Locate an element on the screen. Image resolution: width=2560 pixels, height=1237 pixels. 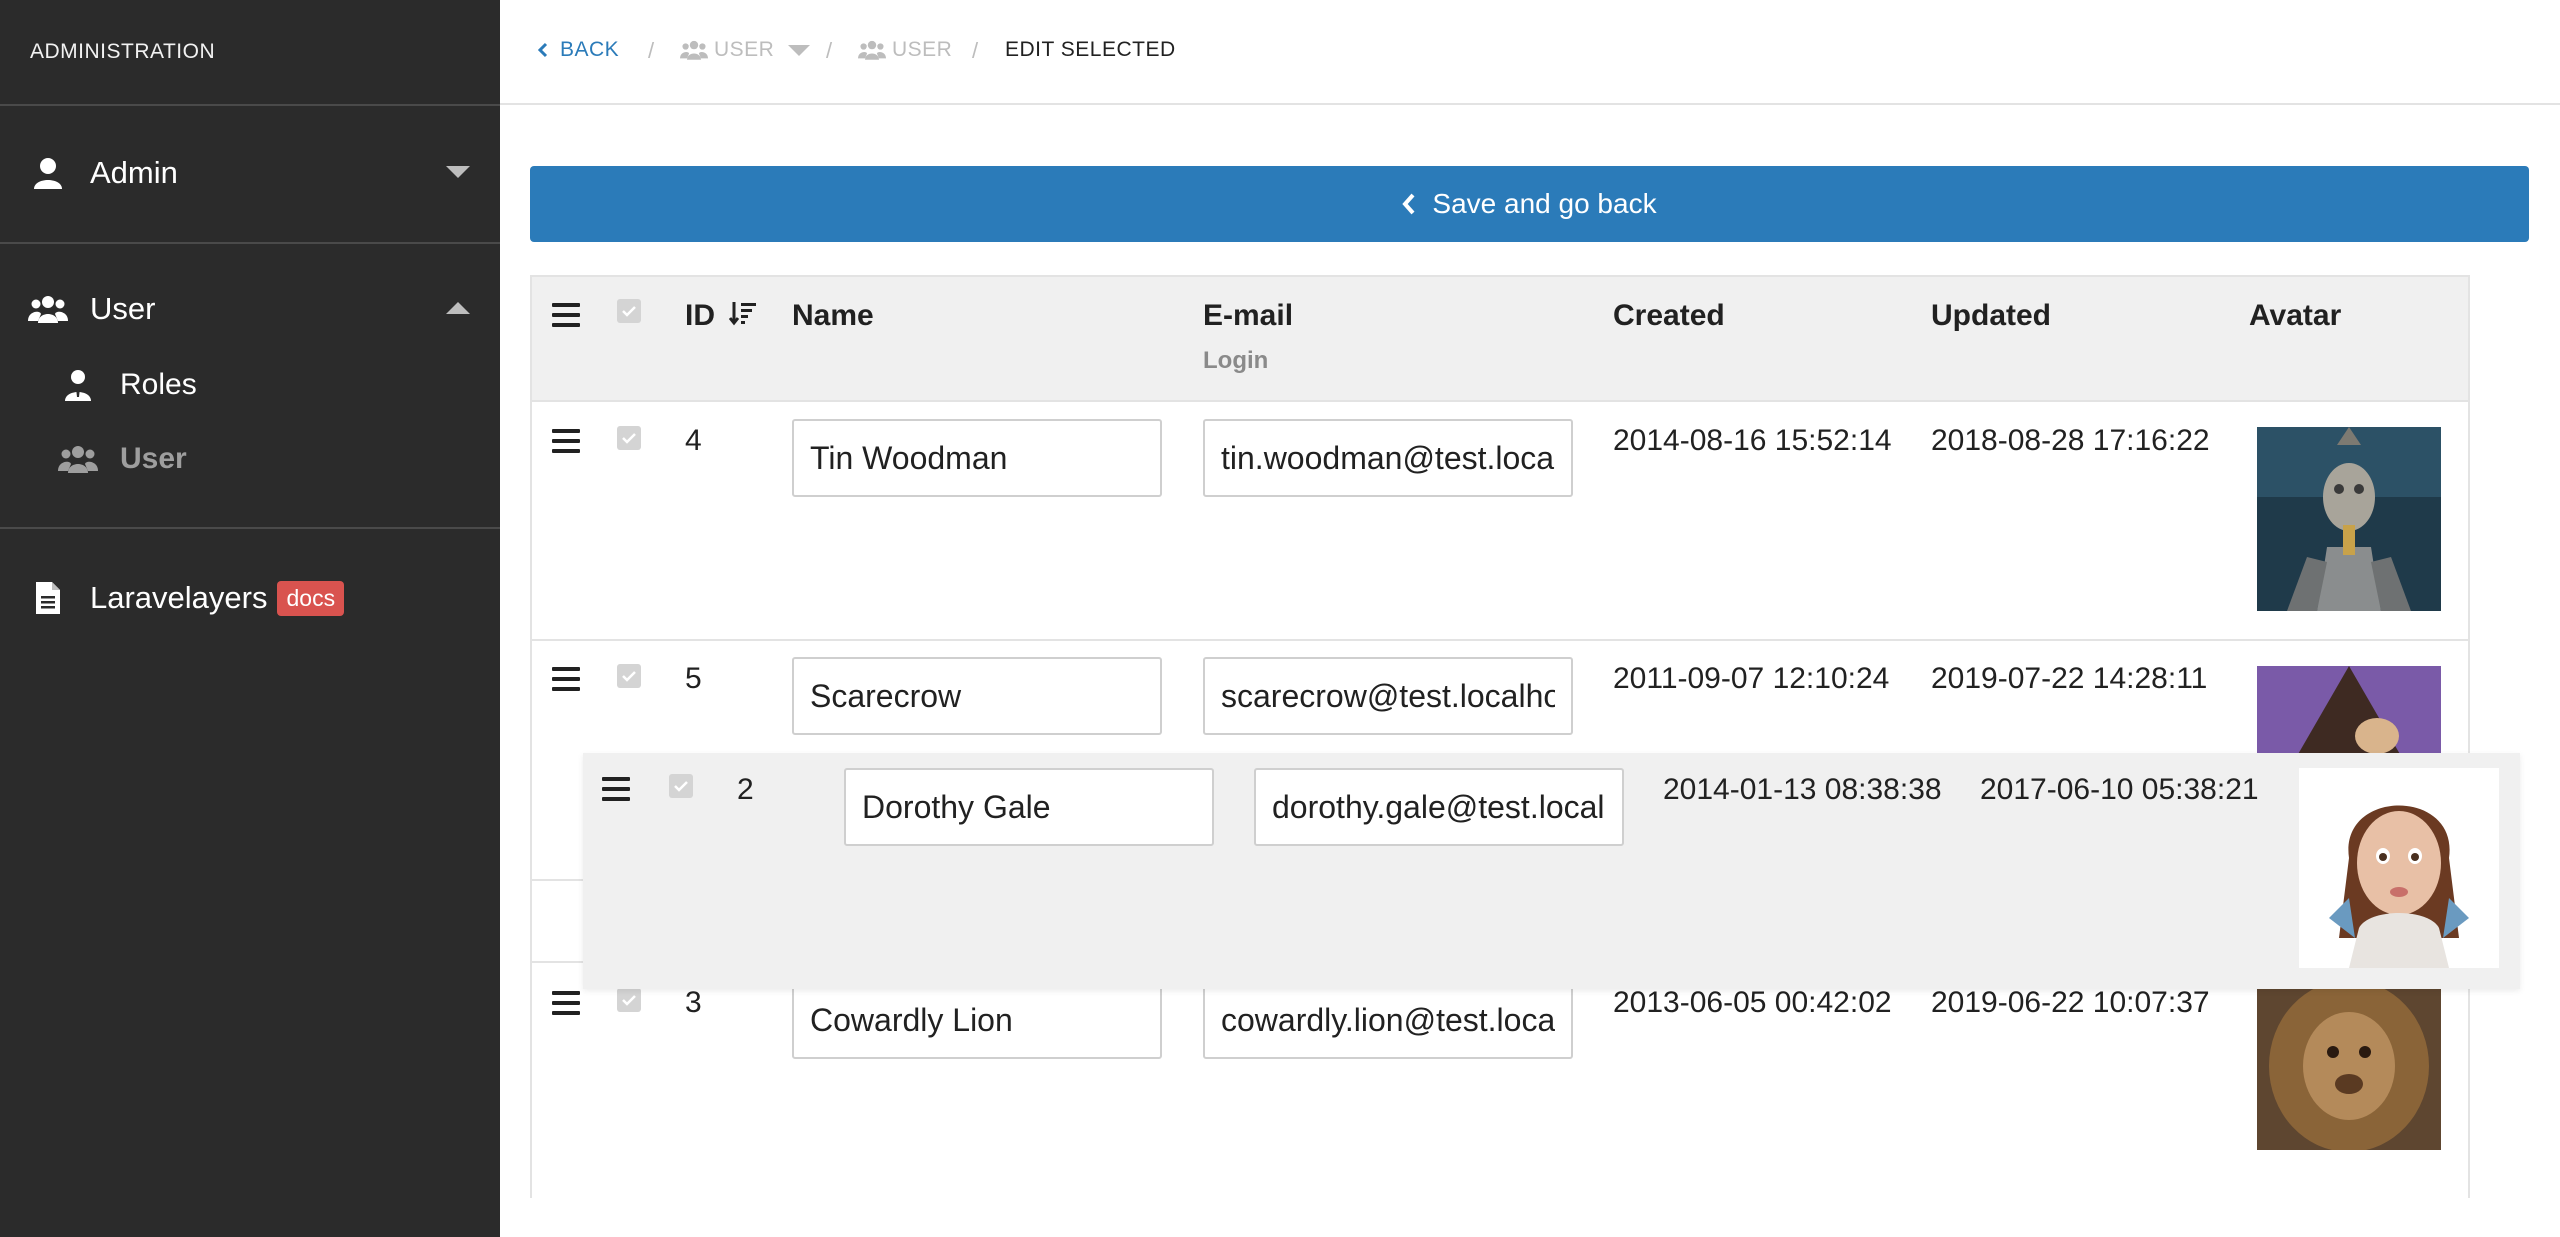
column-header-email: E-mail is located at coordinates (1248, 316).